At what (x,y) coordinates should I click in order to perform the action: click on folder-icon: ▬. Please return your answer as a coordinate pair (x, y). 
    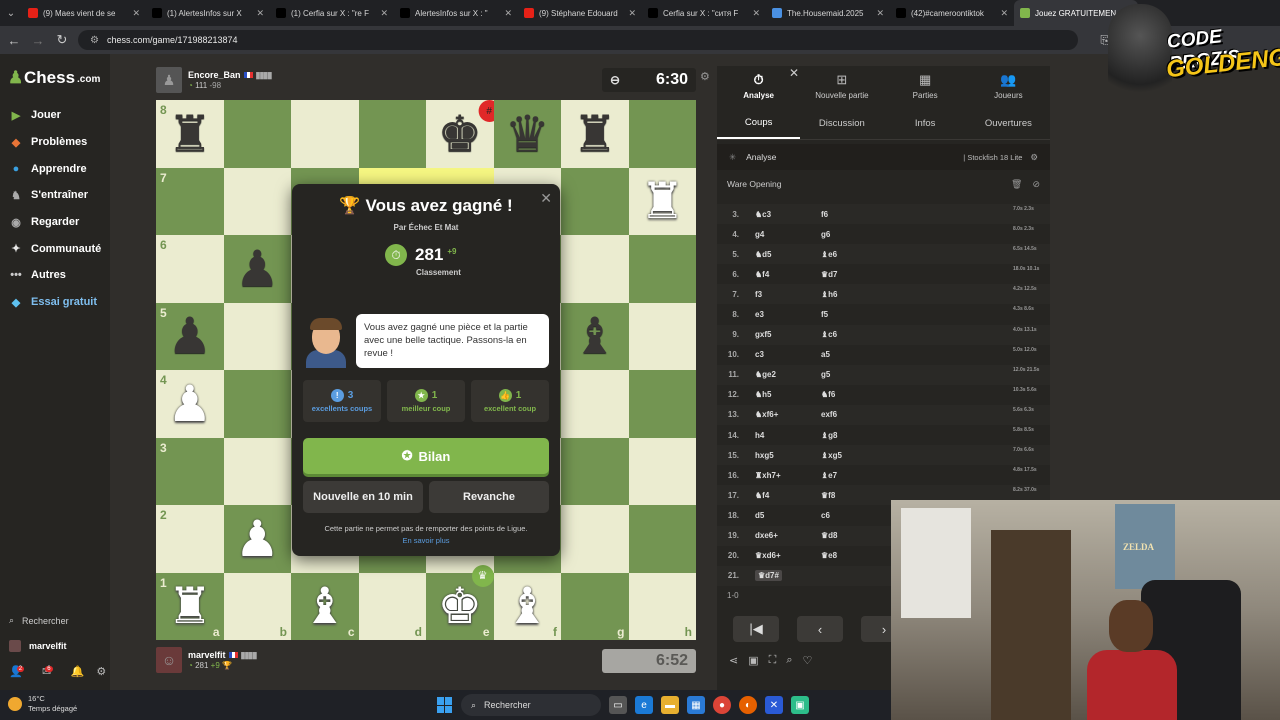
    Looking at the image, I should click on (670, 705).